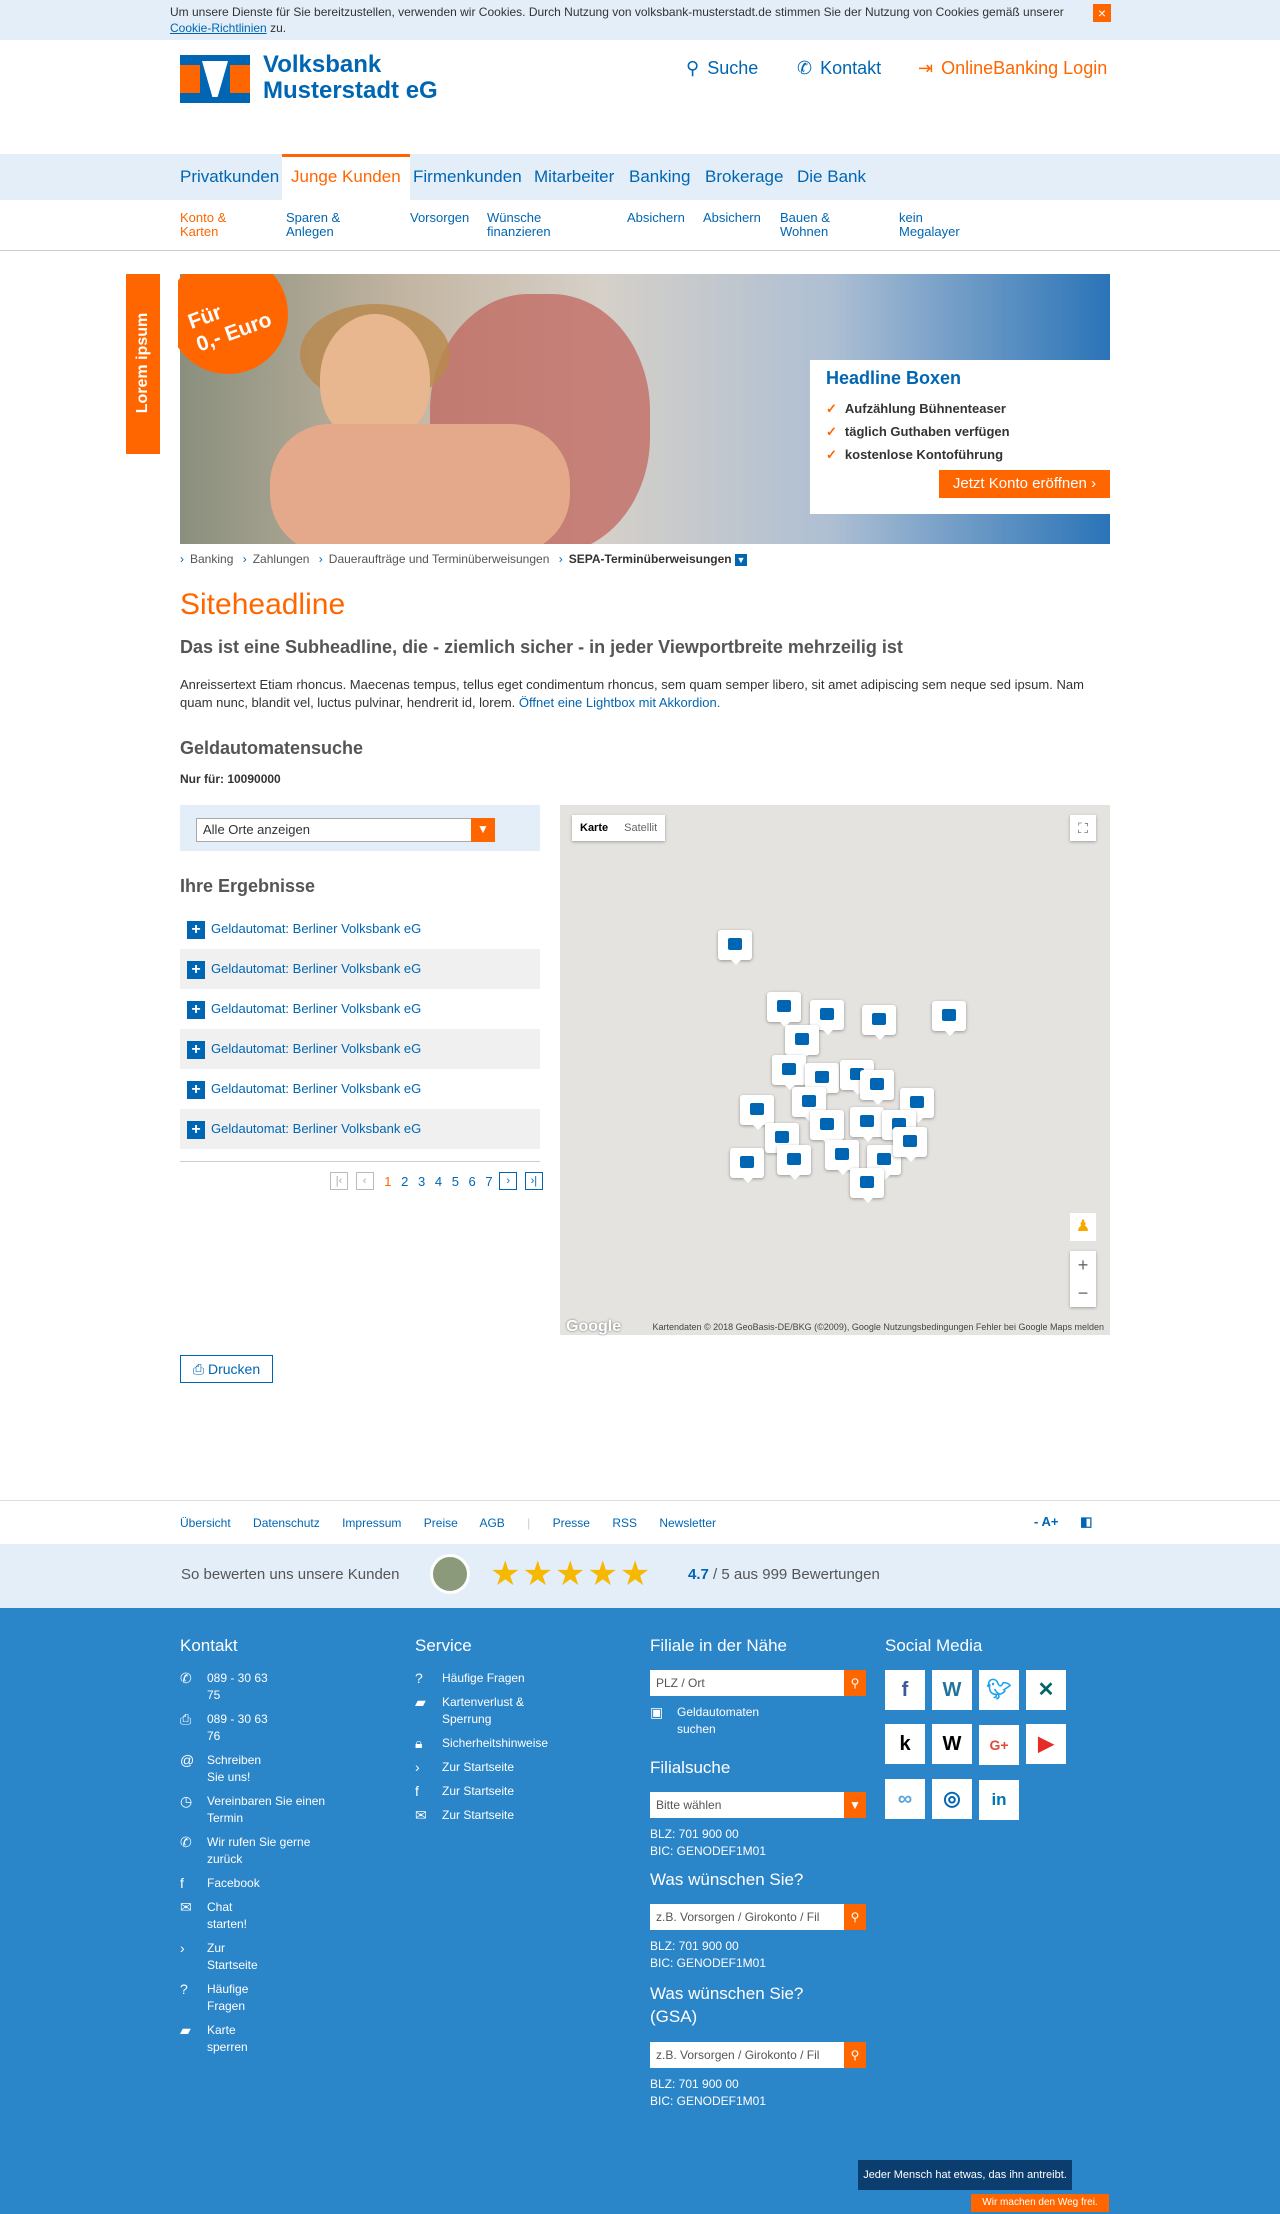 The image size is (1280, 2214). Describe the element at coordinates (999, 1690) in the screenshot. I see `twitter-icon: 🐦︎` at that location.